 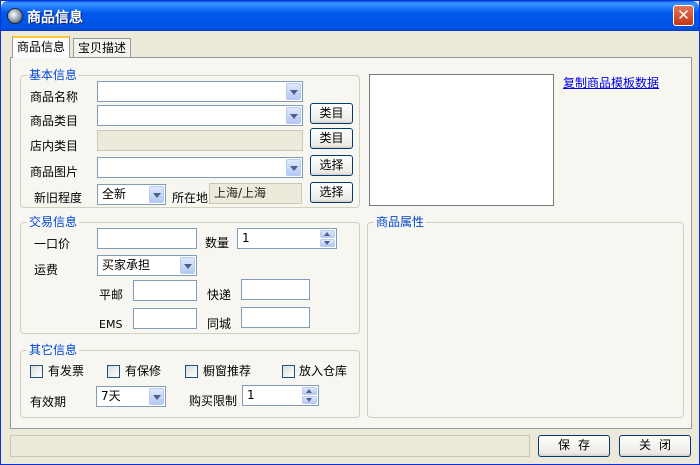 I want to click on quantity-stepper: 1, so click(x=287, y=238).